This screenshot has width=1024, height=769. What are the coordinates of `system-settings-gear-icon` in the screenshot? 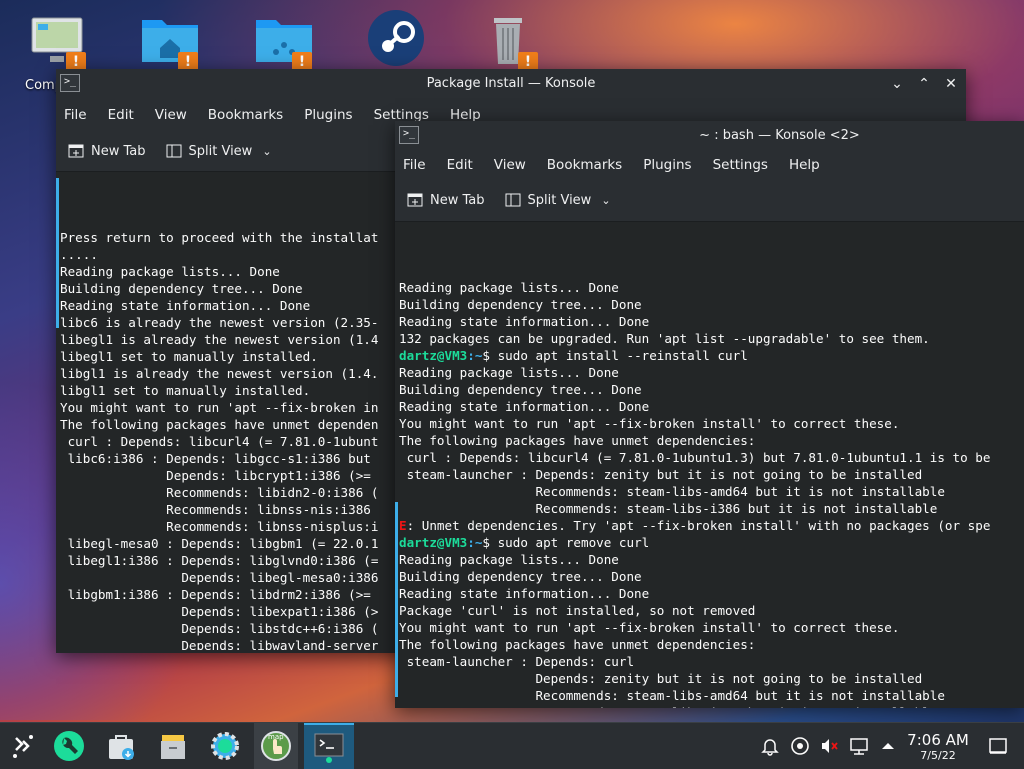 It's located at (225, 746).